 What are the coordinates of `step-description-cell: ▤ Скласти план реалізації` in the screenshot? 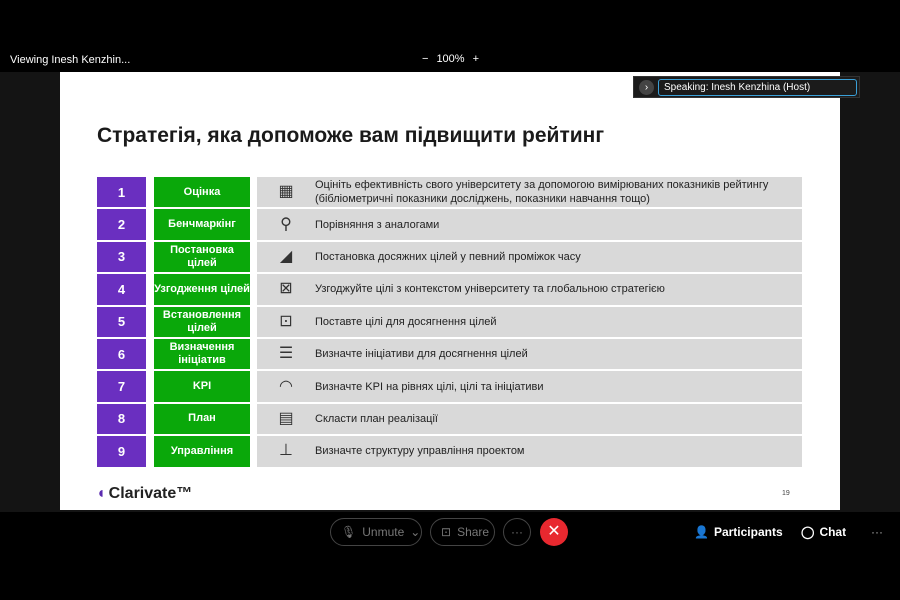 It's located at (529, 420).